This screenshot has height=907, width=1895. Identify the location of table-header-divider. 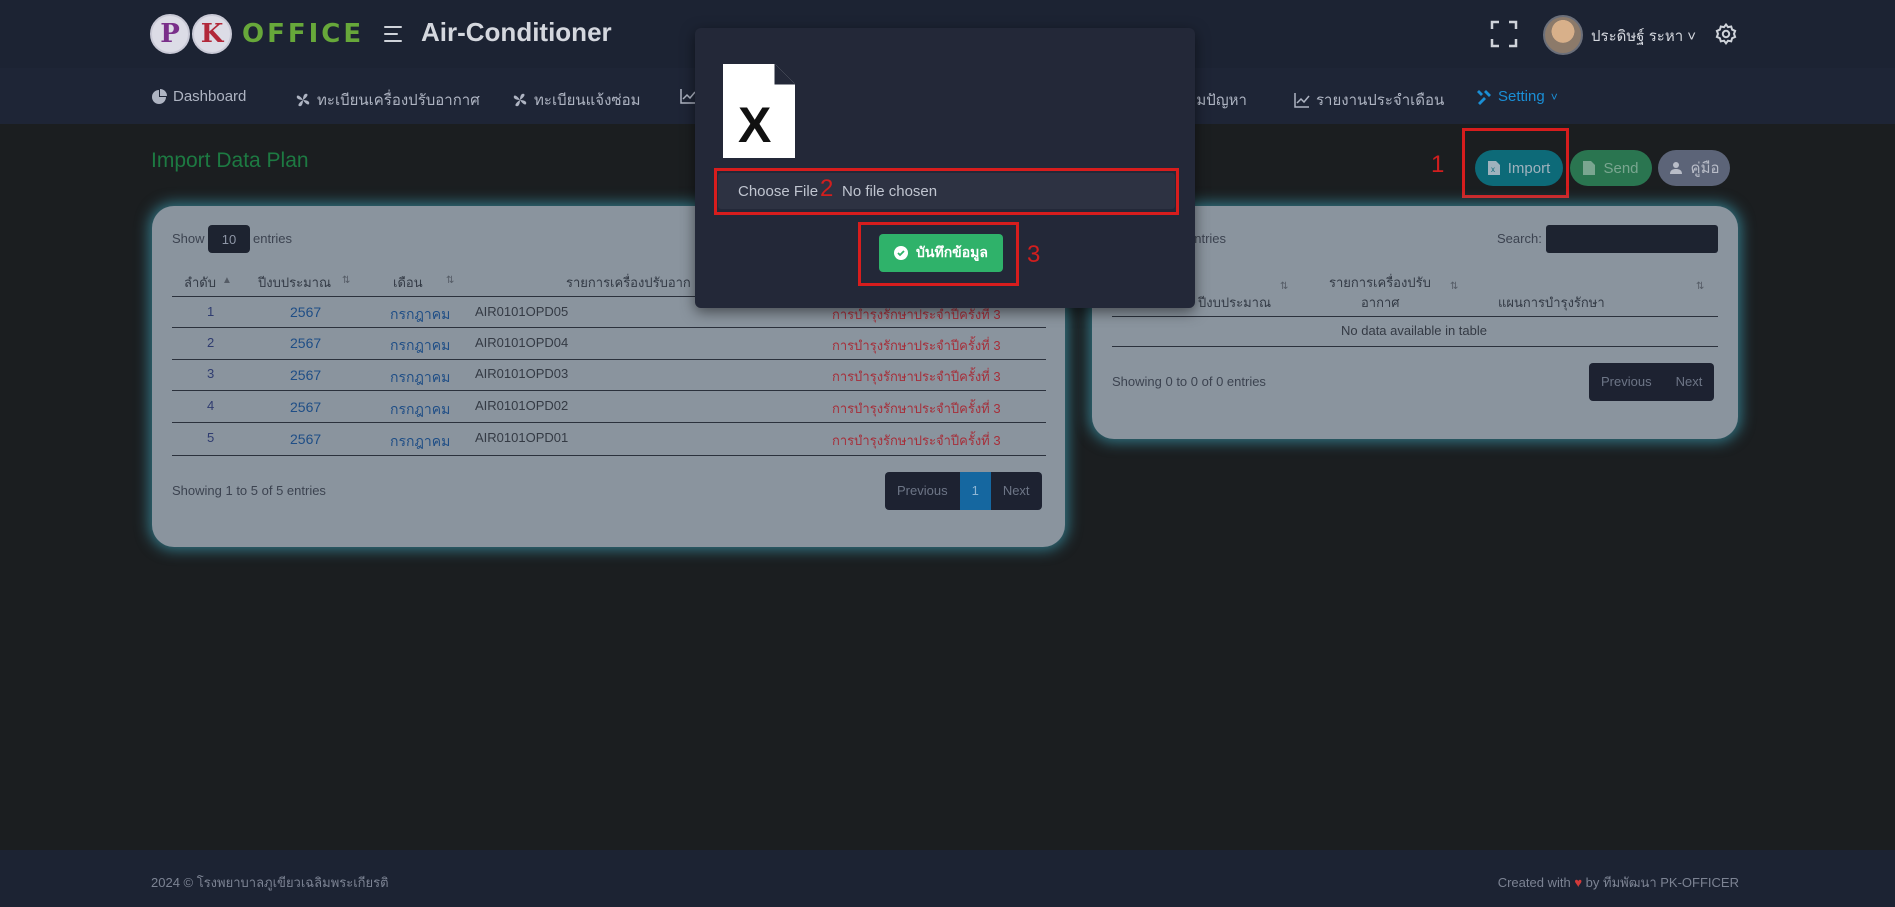
(1415, 316).